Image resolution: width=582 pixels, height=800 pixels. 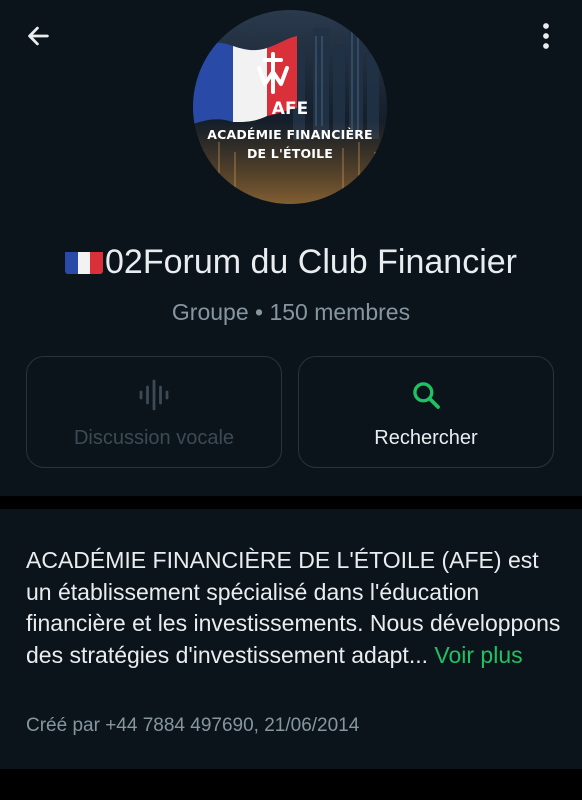 I want to click on more-vertical-icon, so click(x=546, y=36).